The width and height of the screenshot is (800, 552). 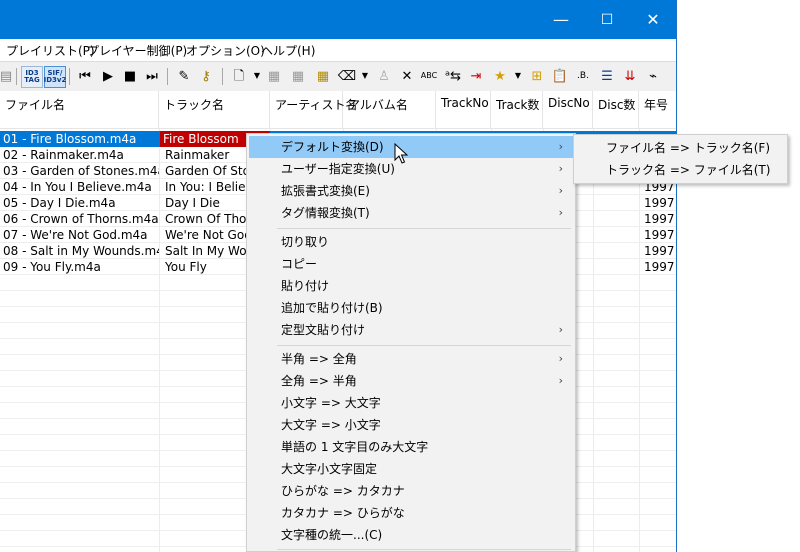 I want to click on menu-help: ヘルプ(H), so click(x=288, y=50).